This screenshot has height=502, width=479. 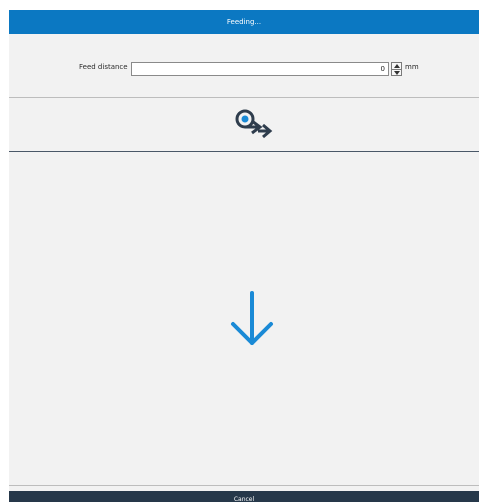 I want to click on feed-distance-unit: mm, so click(x=412, y=67).